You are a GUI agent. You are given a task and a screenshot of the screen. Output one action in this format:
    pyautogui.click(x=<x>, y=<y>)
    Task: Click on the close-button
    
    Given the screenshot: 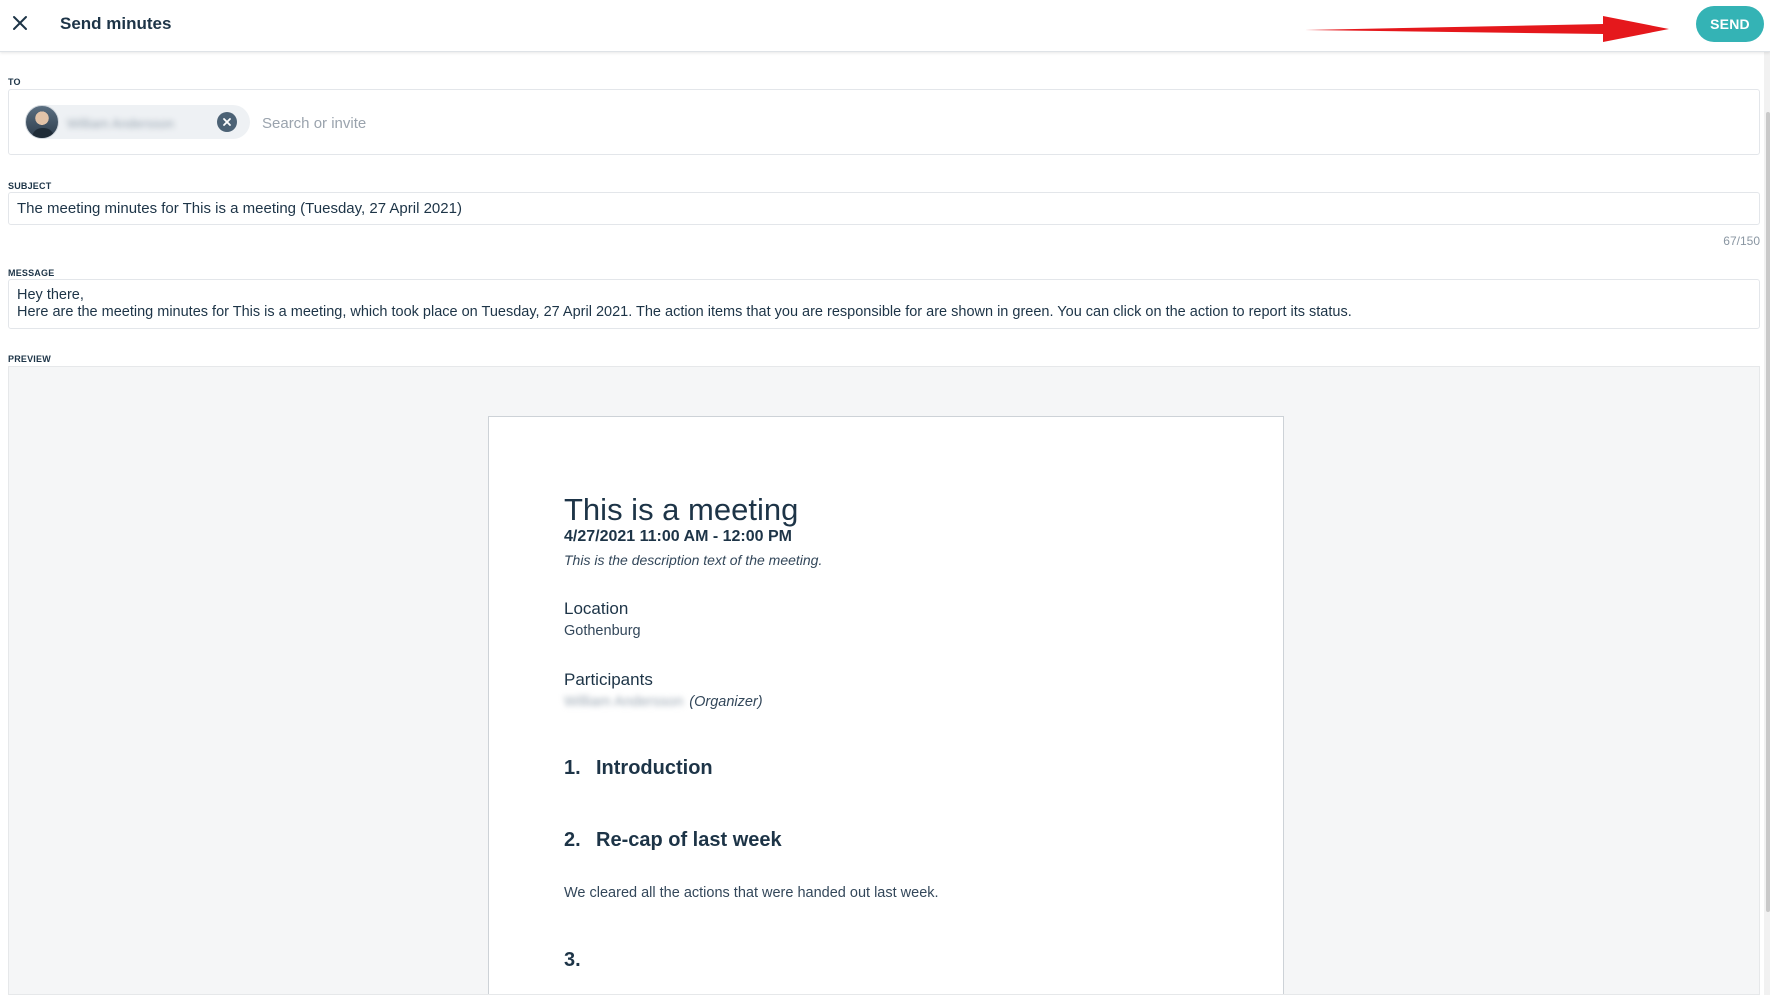 What is the action you would take?
    pyautogui.click(x=20, y=23)
    